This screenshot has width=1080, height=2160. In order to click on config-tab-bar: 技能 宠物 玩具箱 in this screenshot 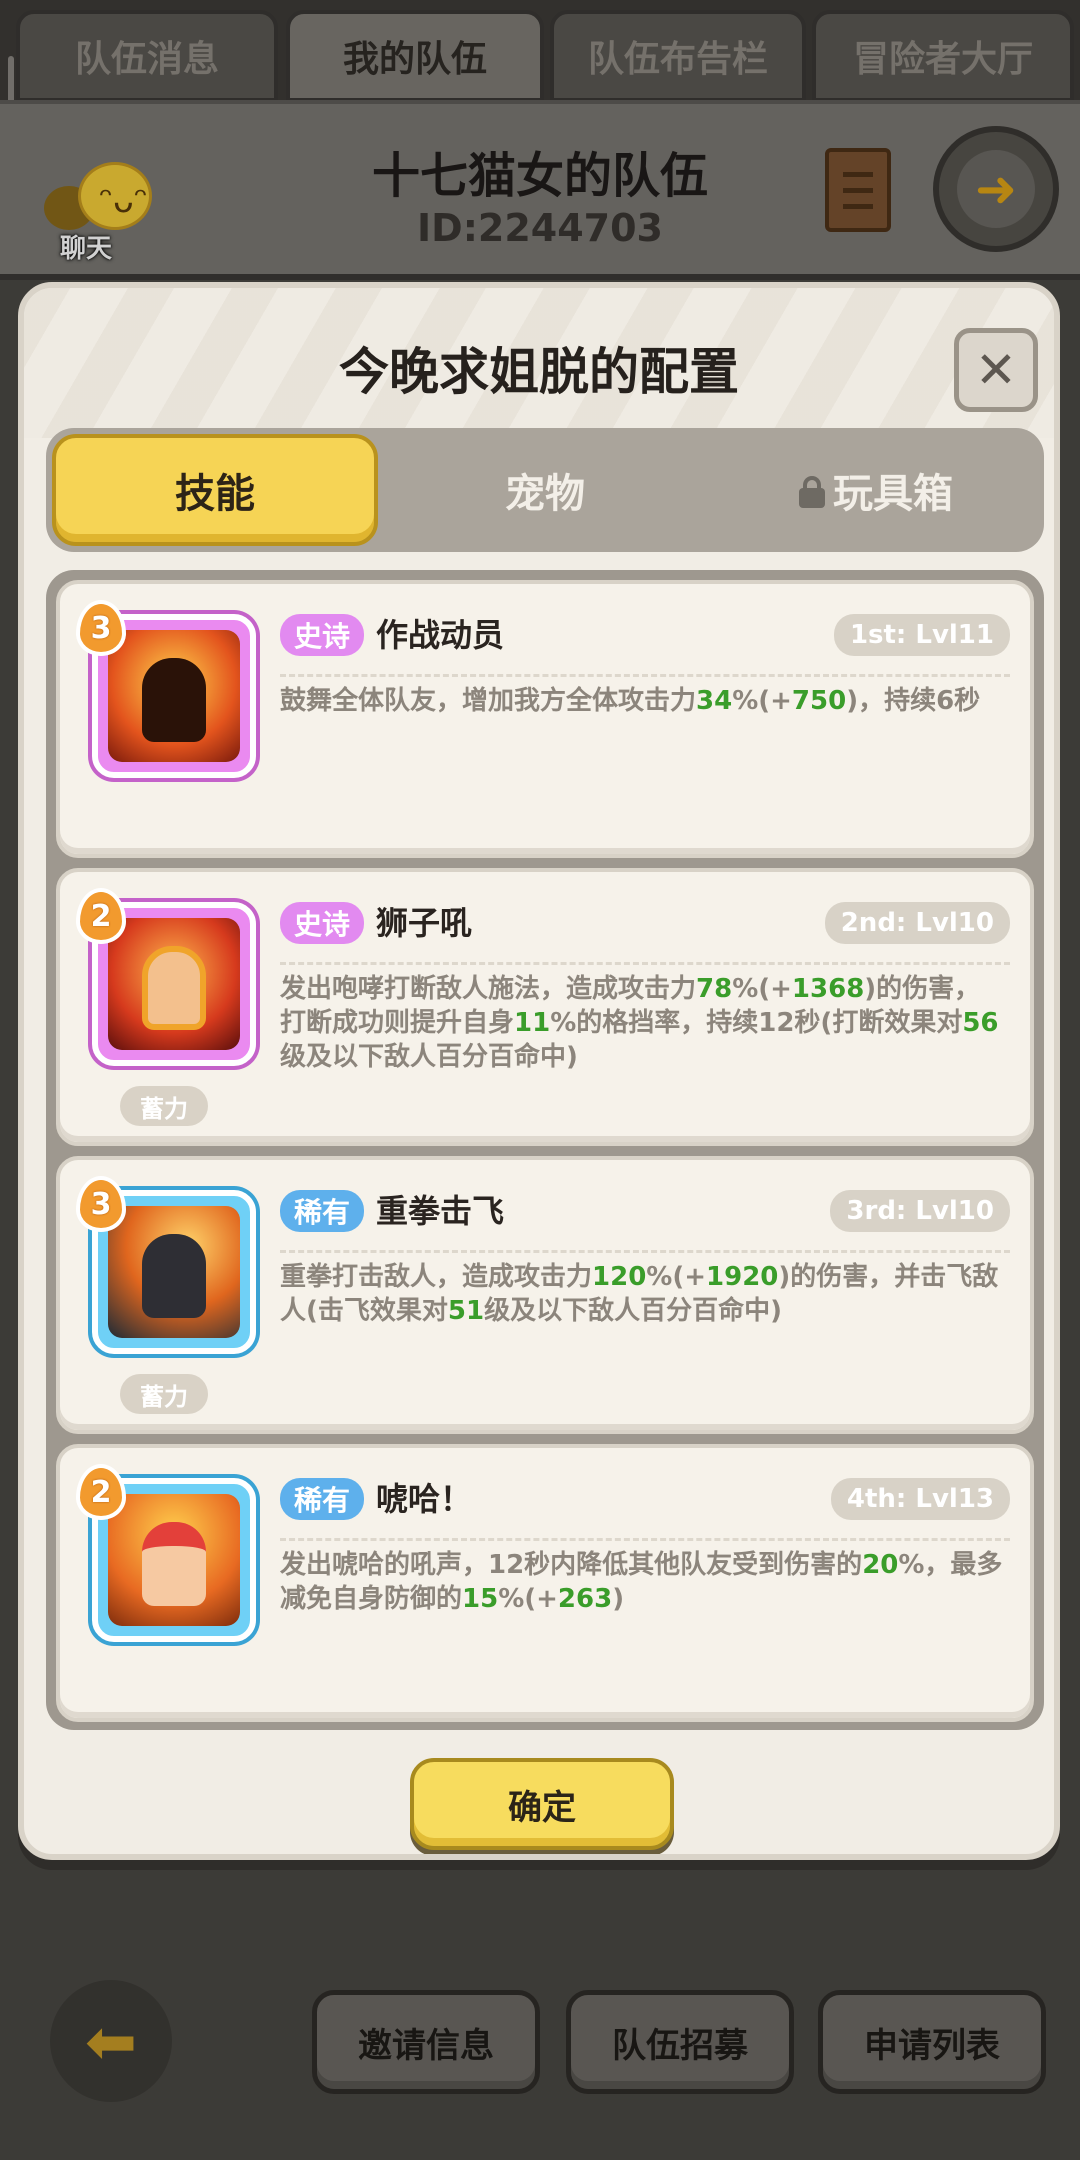, I will do `click(545, 490)`.